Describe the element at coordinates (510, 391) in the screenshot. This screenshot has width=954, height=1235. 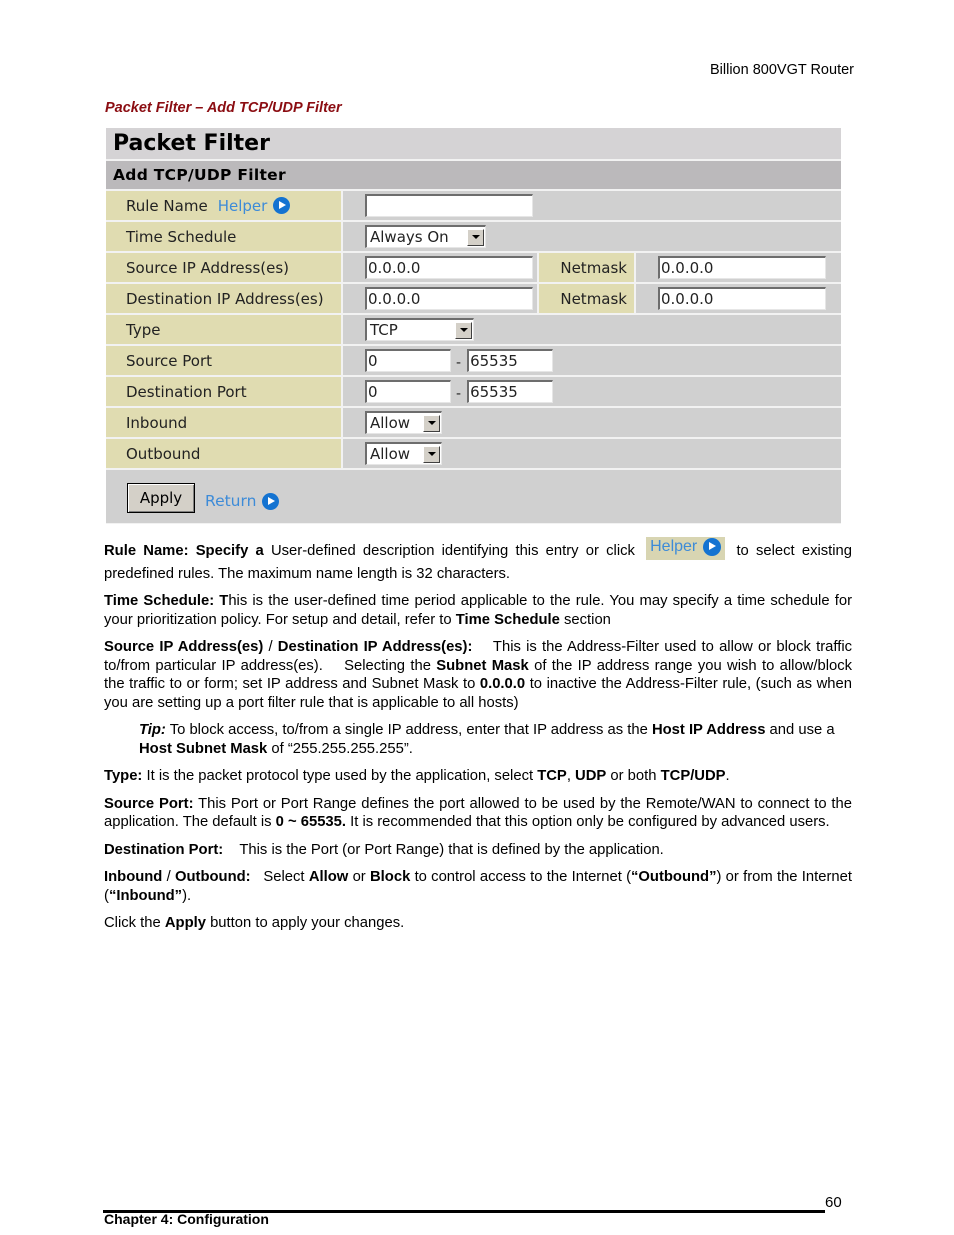
I see `destination-port-to-input` at that location.